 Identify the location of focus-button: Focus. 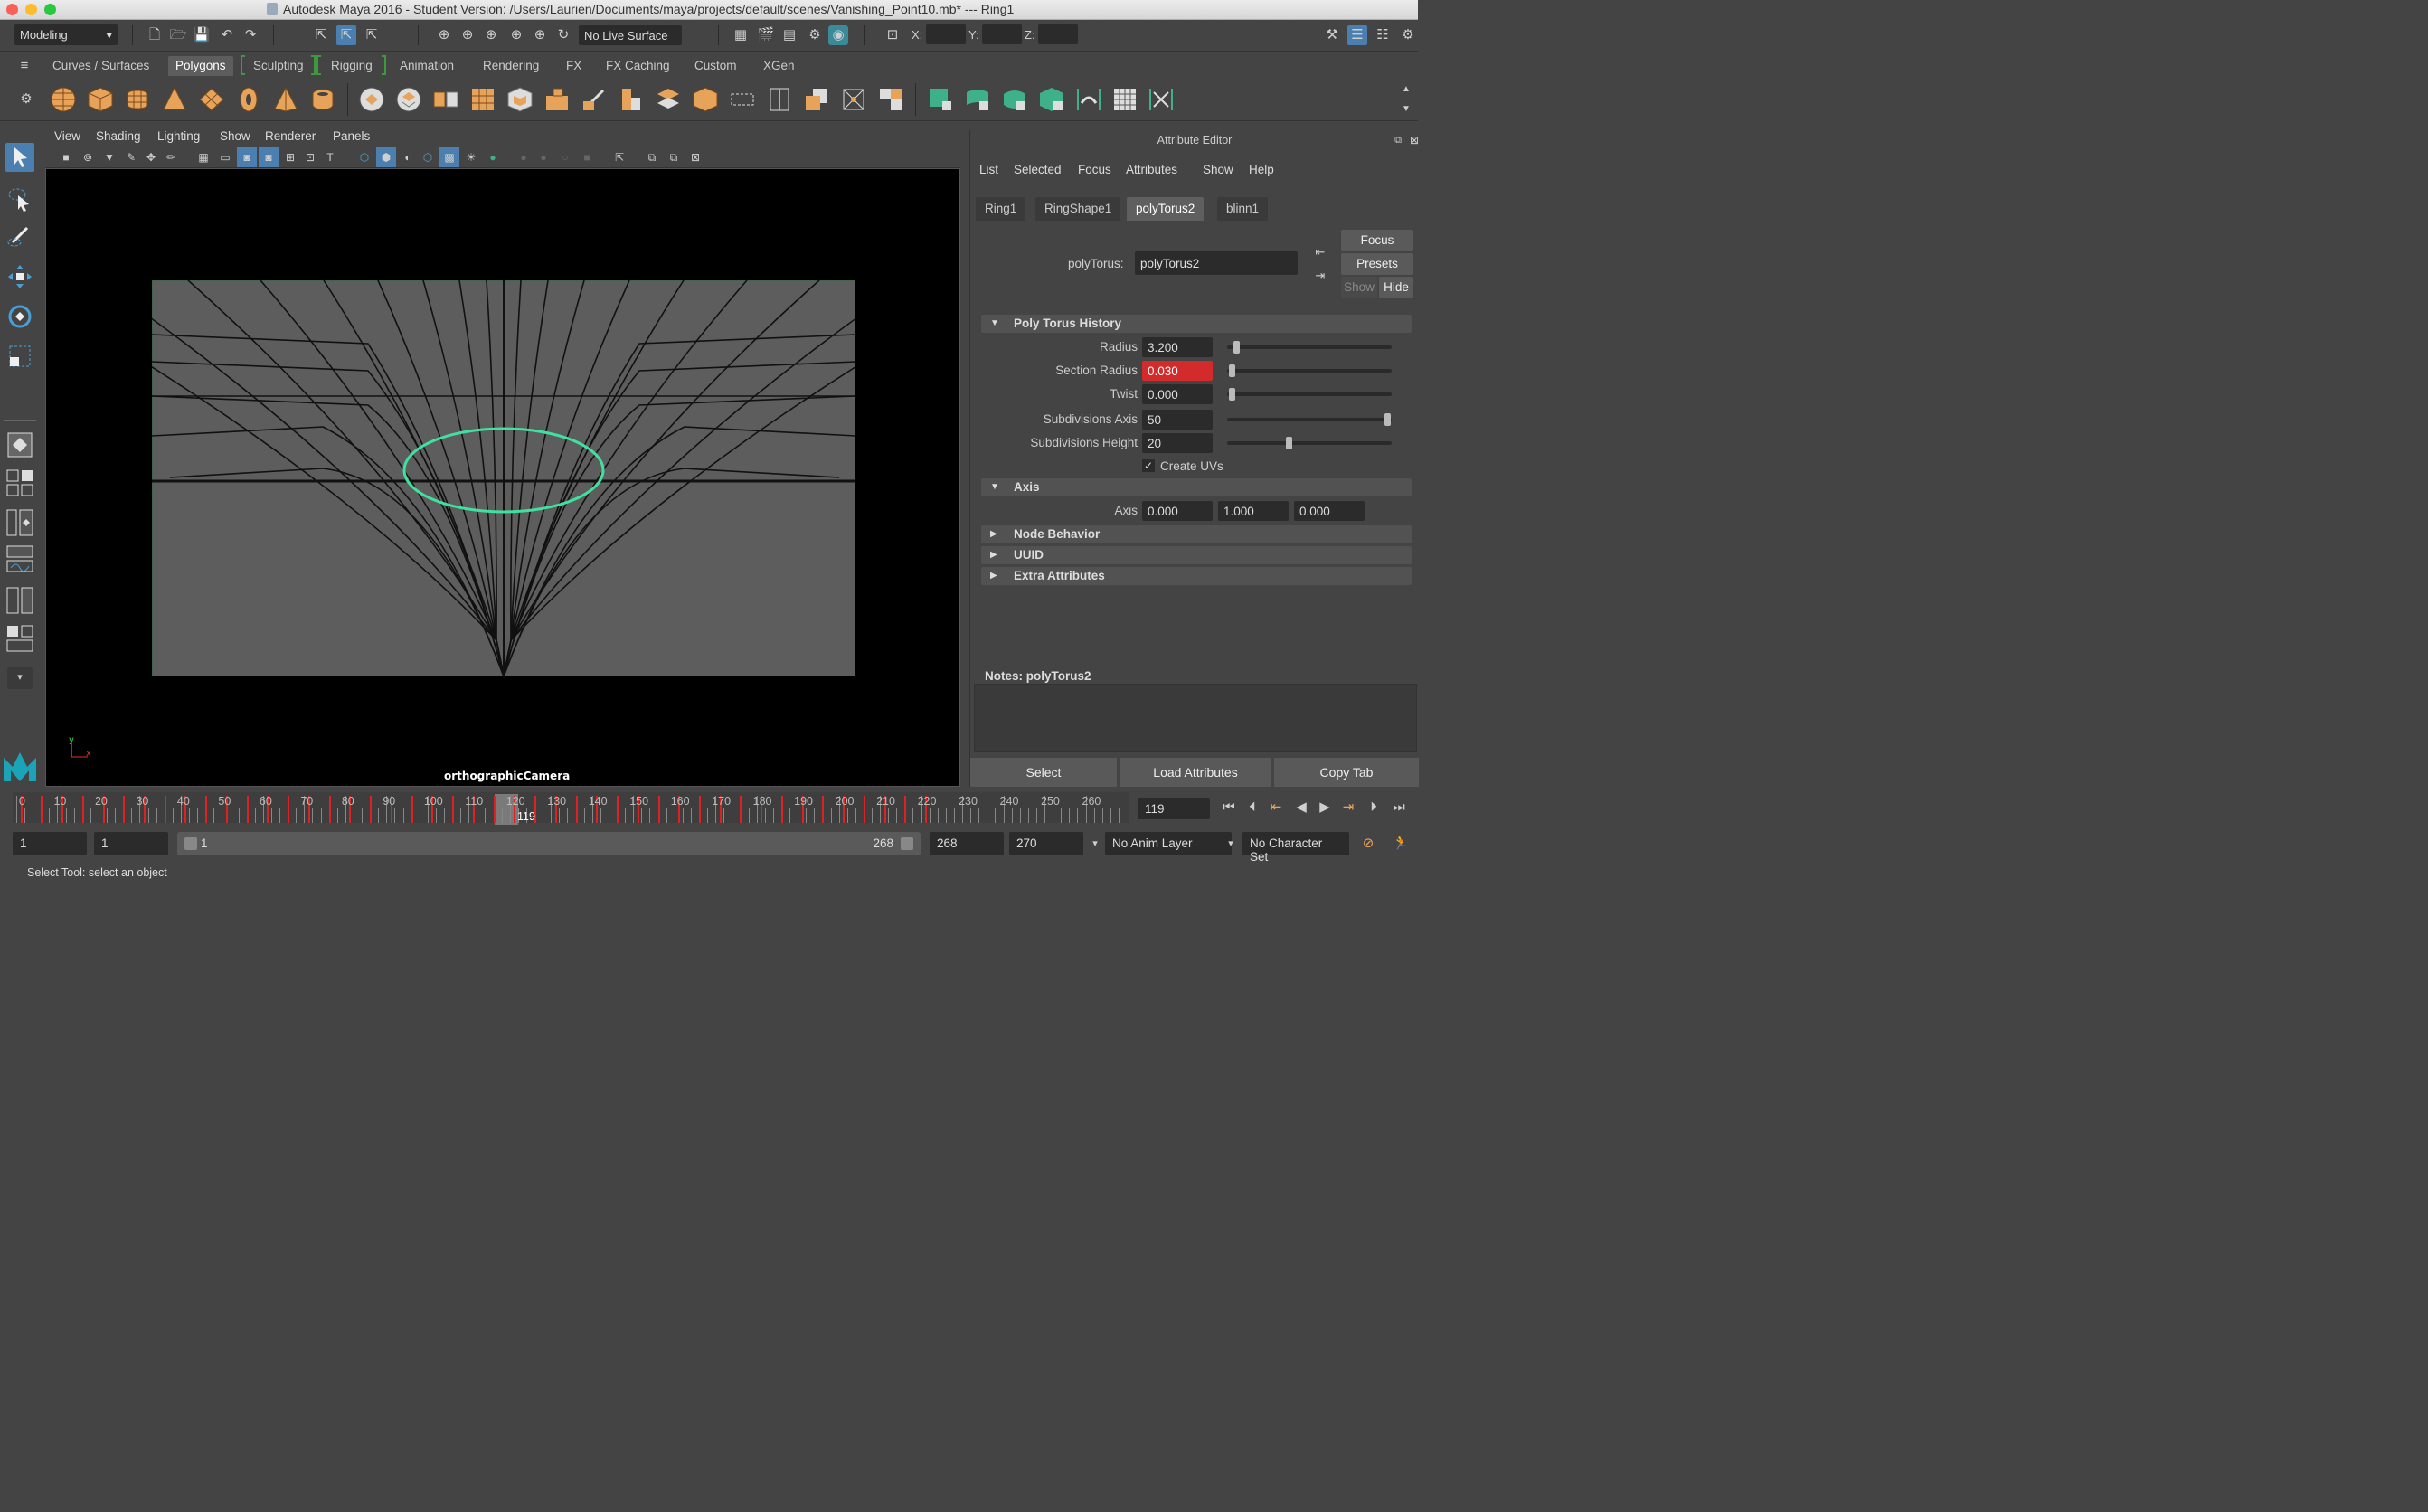
(1377, 240).